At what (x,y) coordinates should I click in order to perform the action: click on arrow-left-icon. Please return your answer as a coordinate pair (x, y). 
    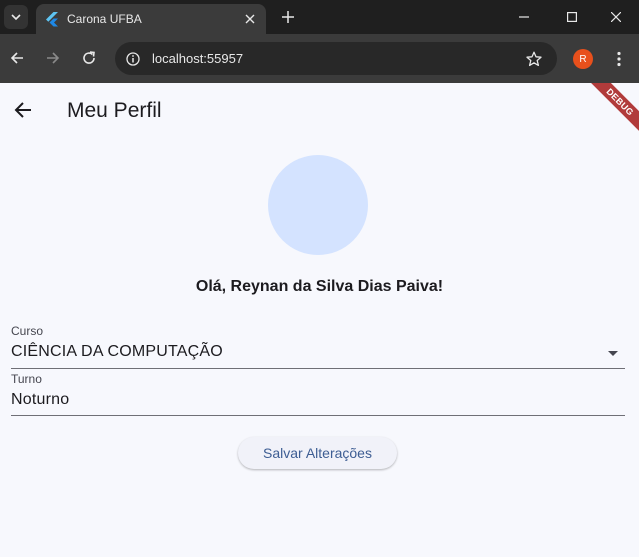
    Looking at the image, I should click on (22, 110).